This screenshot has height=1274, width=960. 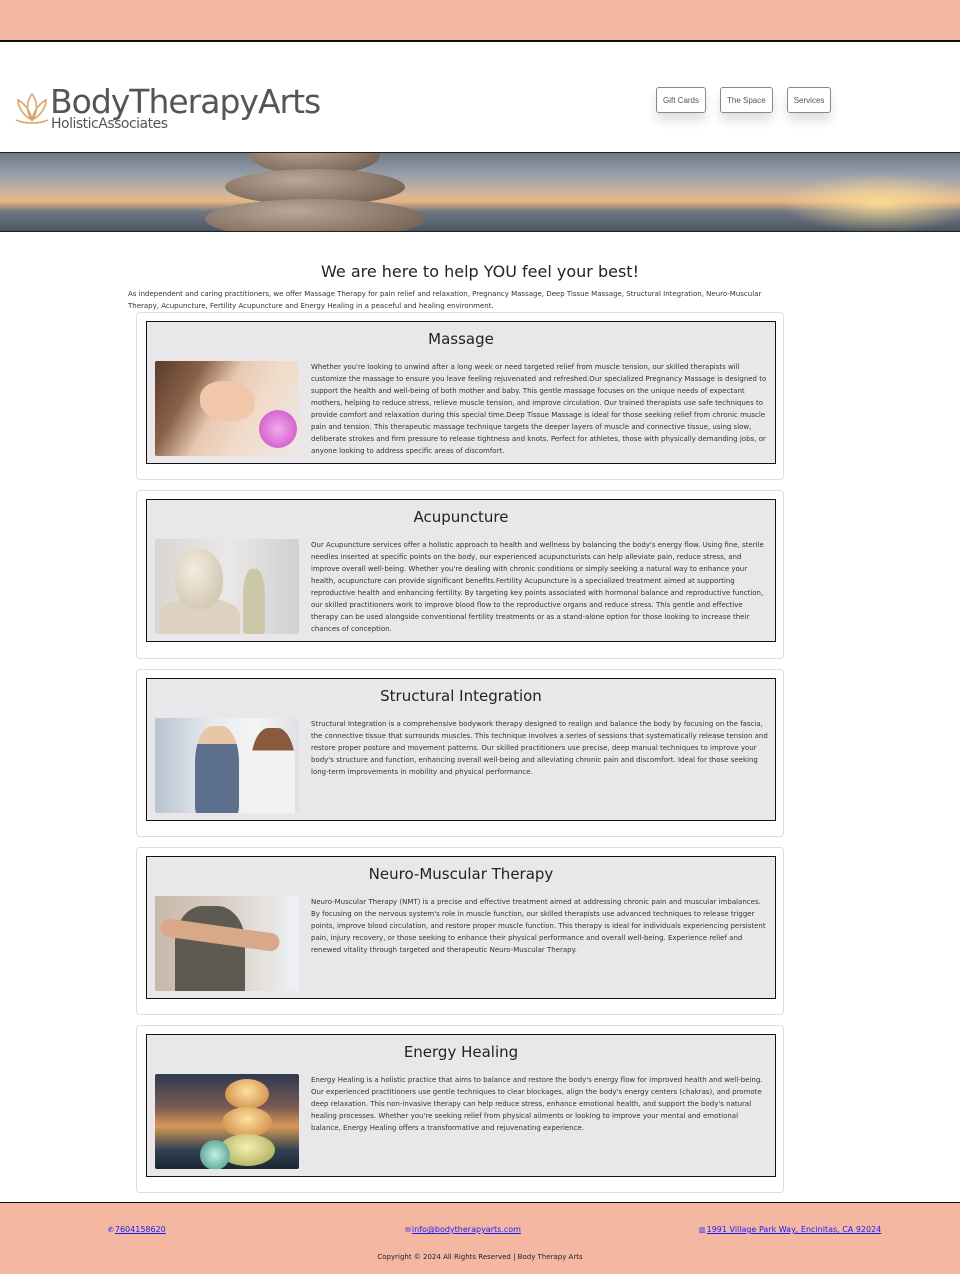 I want to click on nav-services-button: Services, so click(x=809, y=100).